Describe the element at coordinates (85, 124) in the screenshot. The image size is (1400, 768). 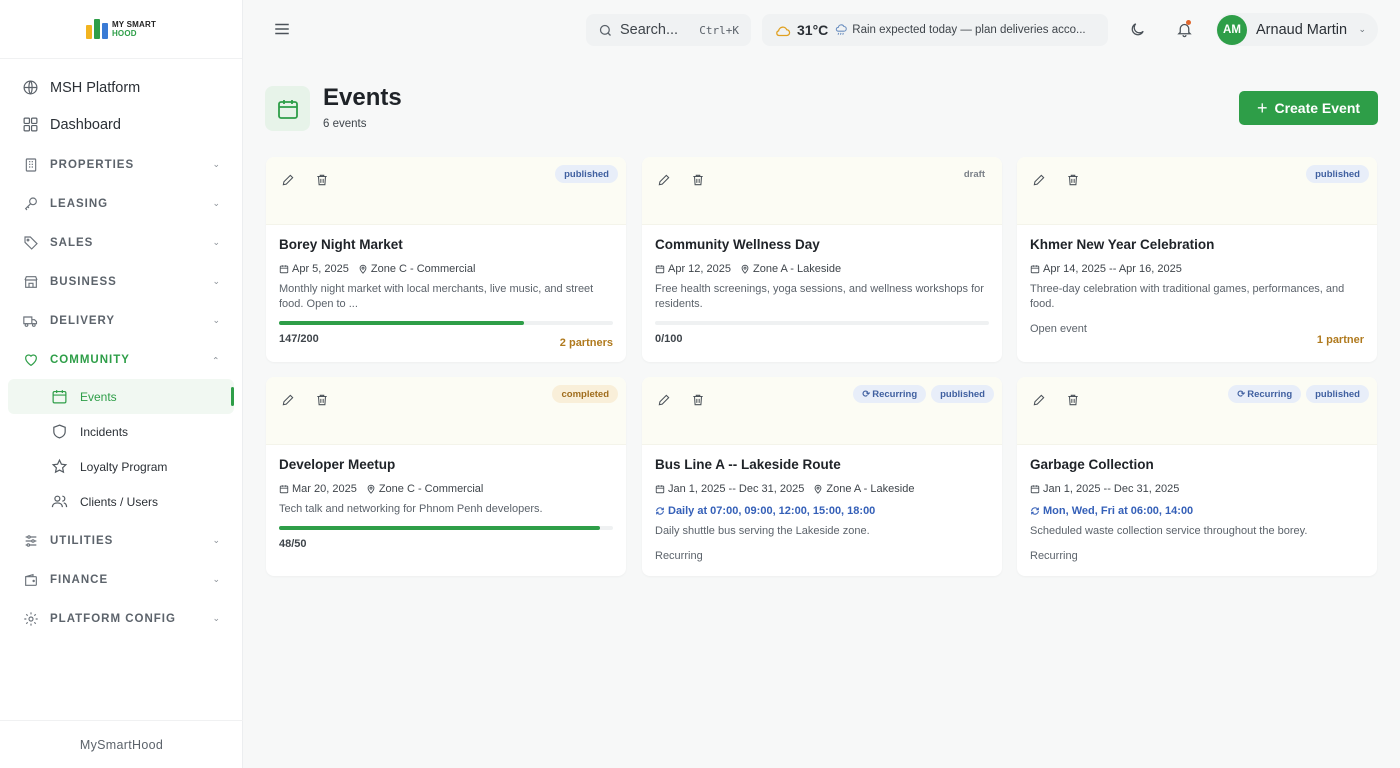
I see `sidebar-item-label: Dashboard` at that location.